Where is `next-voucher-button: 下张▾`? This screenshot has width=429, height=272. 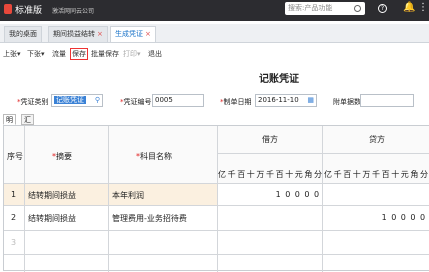
next-voucher-button: 下张▾ is located at coordinates (36, 54).